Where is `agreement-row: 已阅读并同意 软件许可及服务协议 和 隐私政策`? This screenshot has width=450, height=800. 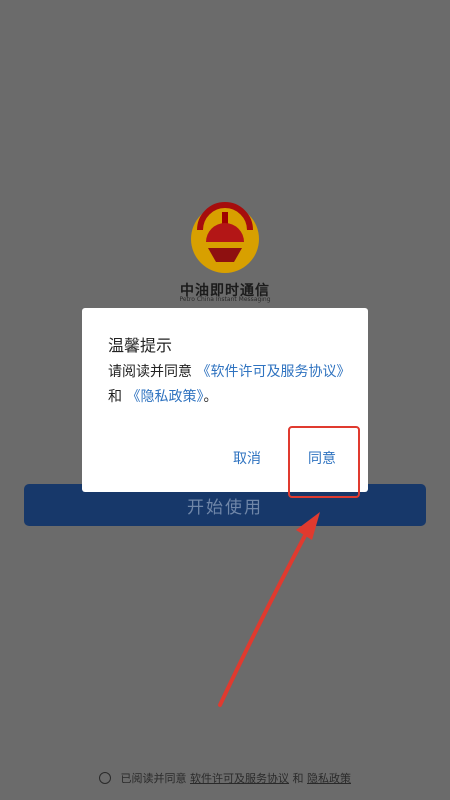
agreement-row: 已阅读并同意 软件许可及服务协议 和 隐私政策 is located at coordinates (225, 778).